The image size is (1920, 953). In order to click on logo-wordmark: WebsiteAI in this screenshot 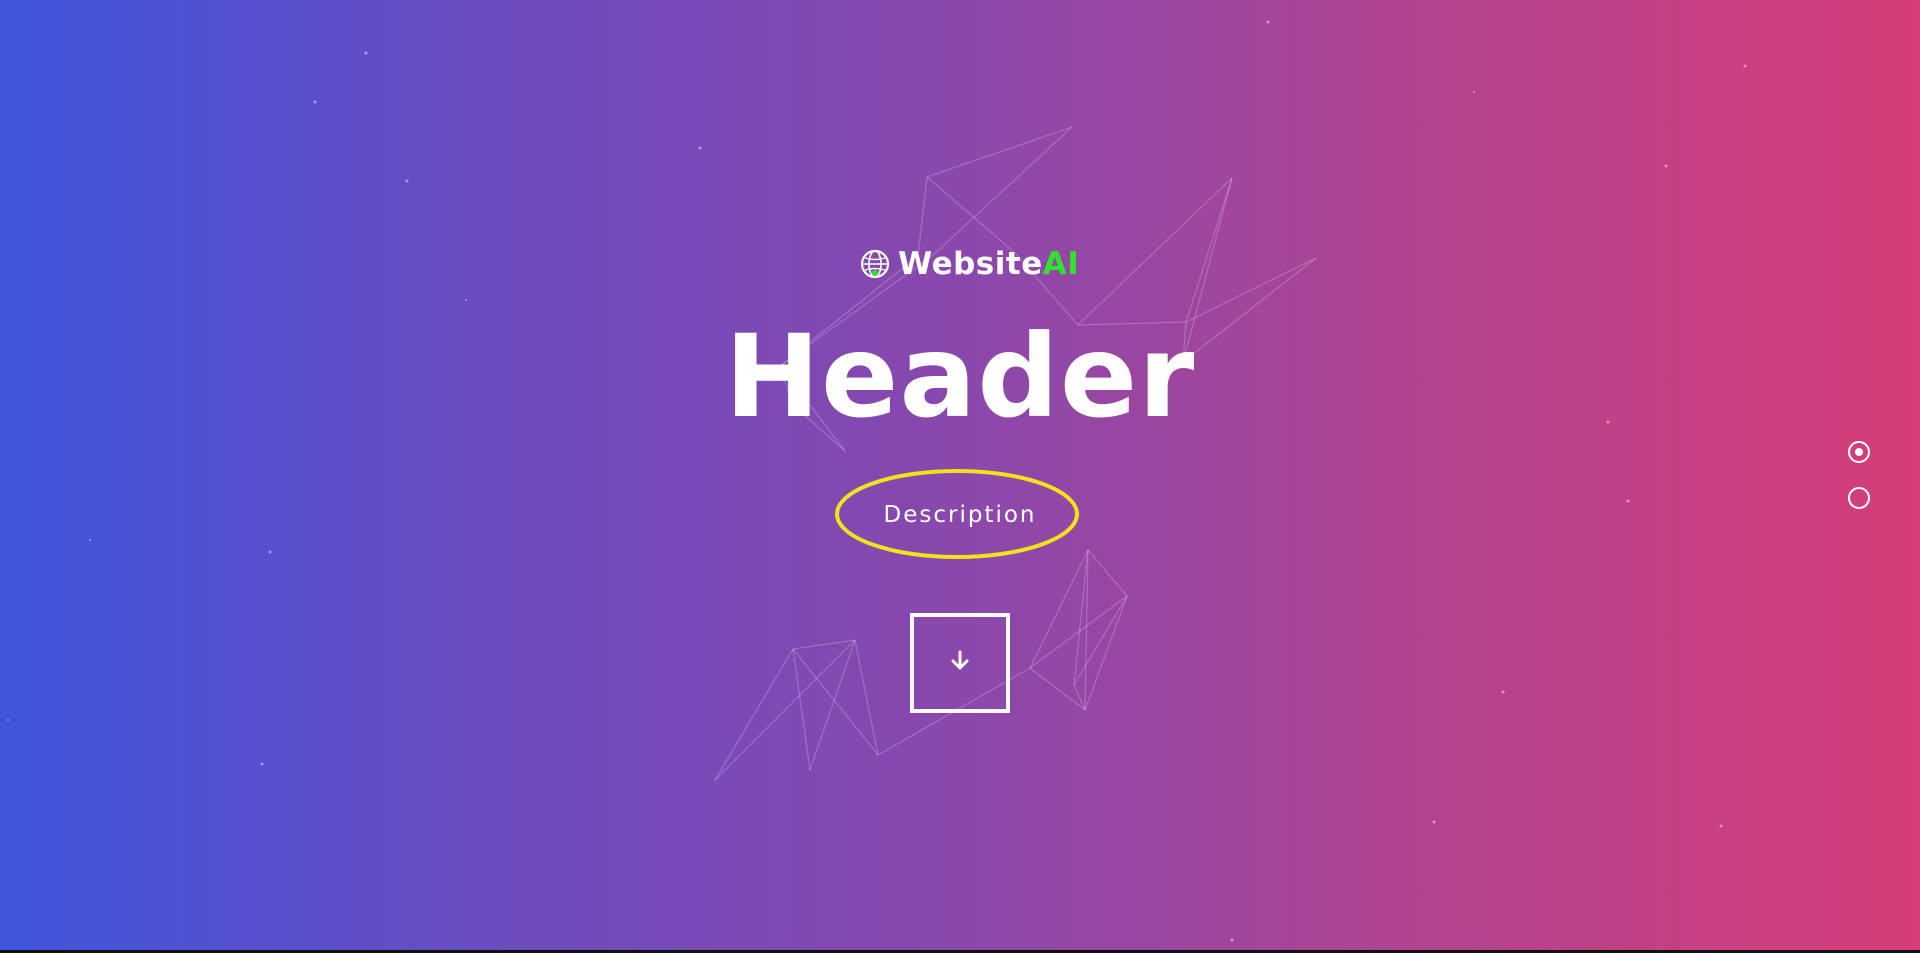, I will do `click(988, 264)`.